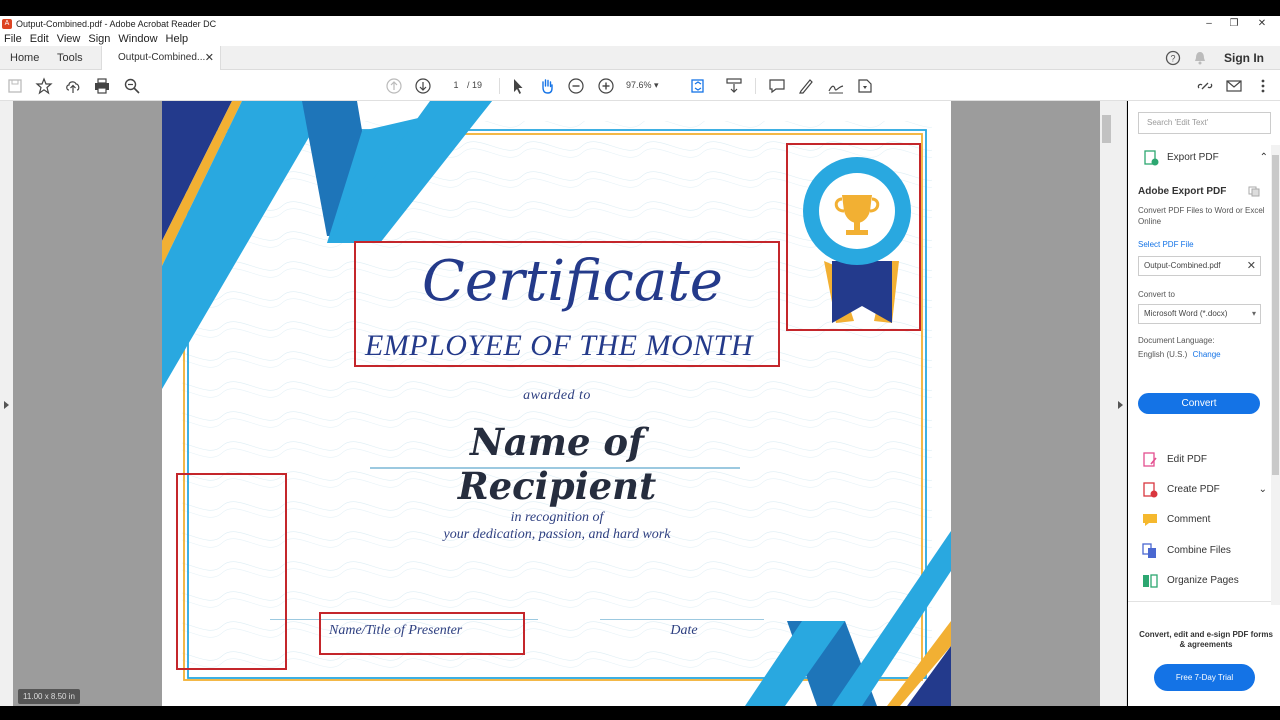 The image size is (1280, 720). Describe the element at coordinates (1199, 403) in the screenshot. I see `convert-button: Convert` at that location.